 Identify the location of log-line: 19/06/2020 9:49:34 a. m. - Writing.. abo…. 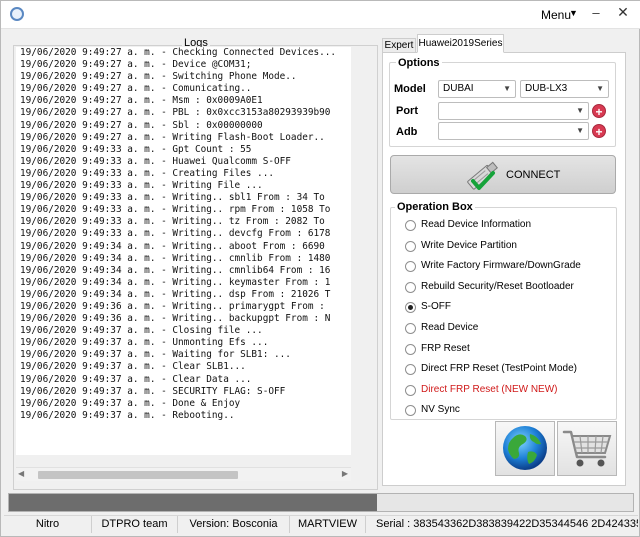
(172, 246).